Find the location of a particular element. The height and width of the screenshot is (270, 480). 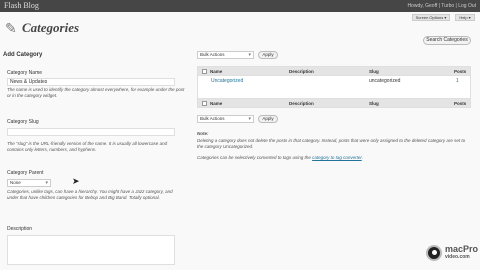

macprovideo-logo-icon is located at coordinates (434, 253).